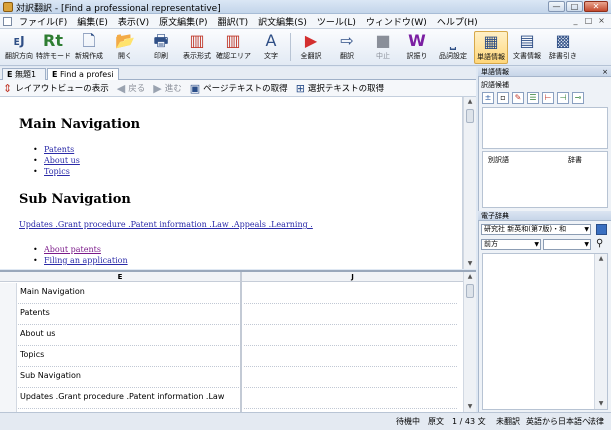 The image size is (611, 430). I want to click on confirm-area-label: 確認エリア, so click(233, 56).